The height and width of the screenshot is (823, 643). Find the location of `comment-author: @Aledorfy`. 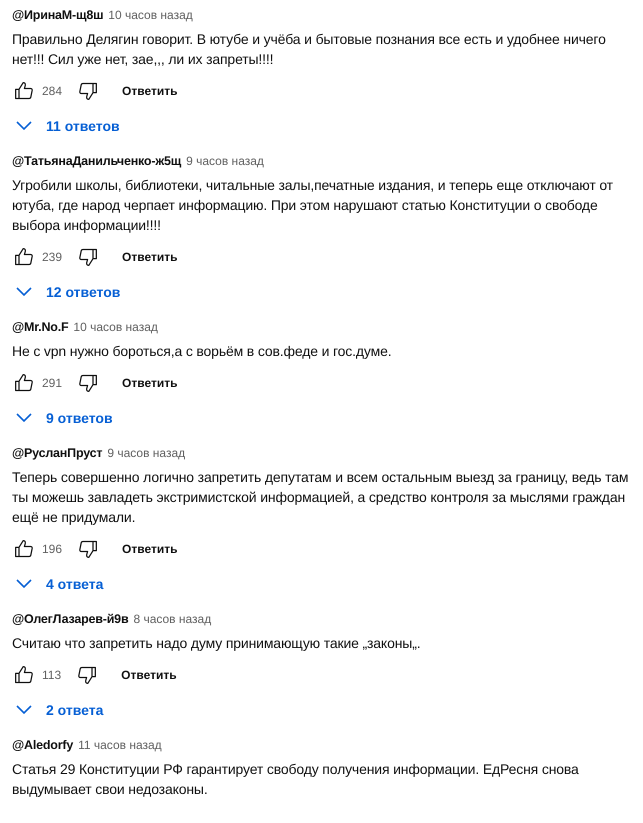

comment-author: @Aledorfy is located at coordinates (43, 745).